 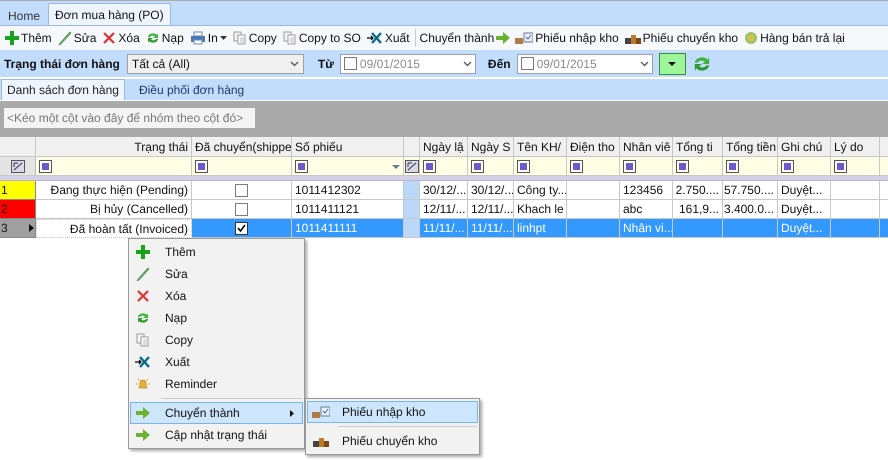 What do you see at coordinates (24, 15) in the screenshot?
I see `tab: Home` at bounding box center [24, 15].